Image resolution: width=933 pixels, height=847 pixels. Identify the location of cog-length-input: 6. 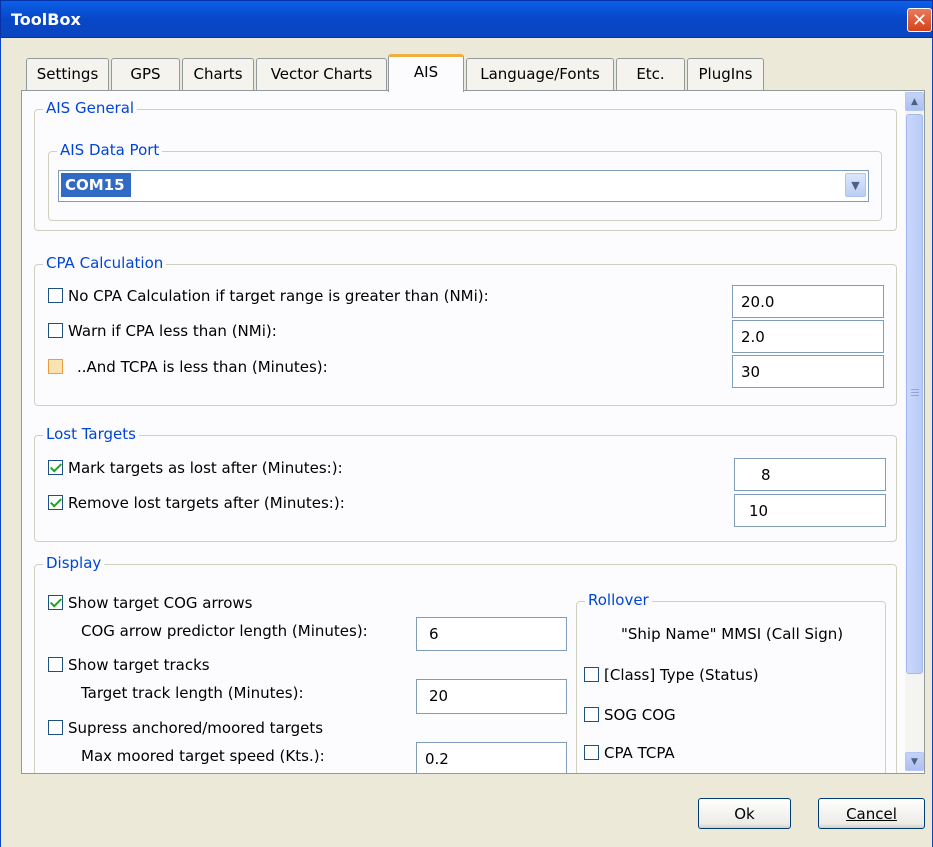
(491, 634).